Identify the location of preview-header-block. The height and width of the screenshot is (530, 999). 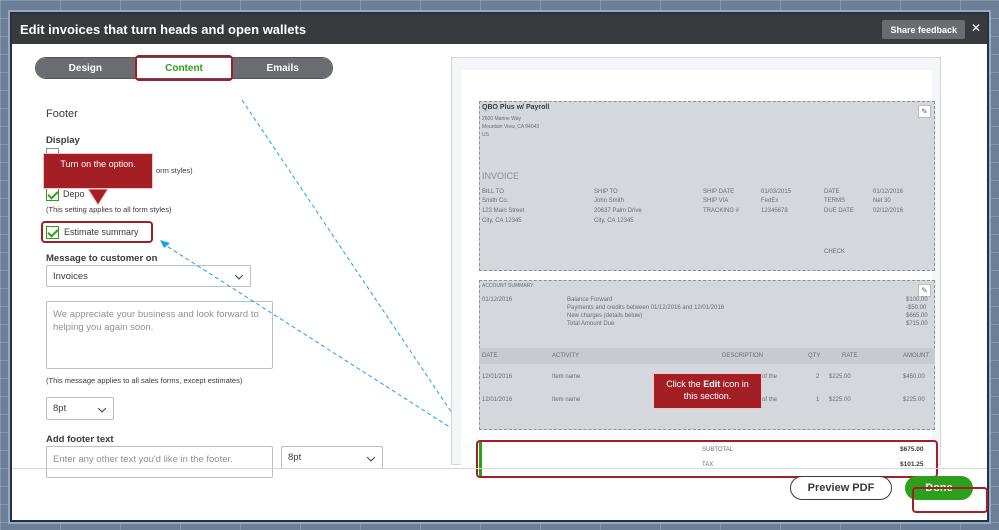
(707, 186).